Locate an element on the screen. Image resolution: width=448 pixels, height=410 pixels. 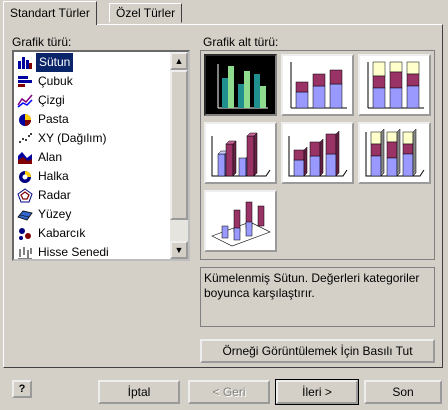
stacked-column-icon is located at coordinates (318, 85).